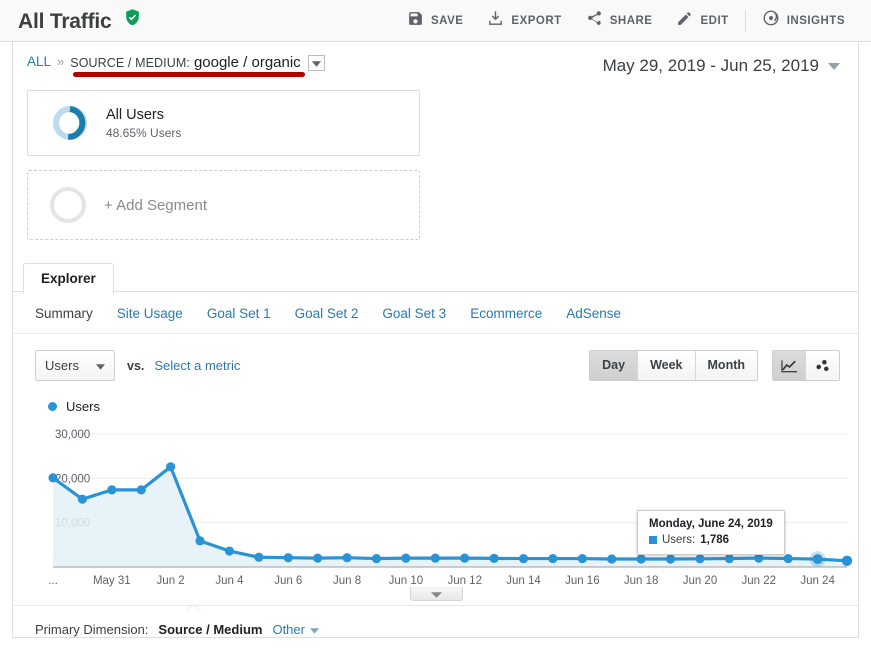  Describe the element at coordinates (52, 406) in the screenshot. I see `legend-color-dot` at that location.